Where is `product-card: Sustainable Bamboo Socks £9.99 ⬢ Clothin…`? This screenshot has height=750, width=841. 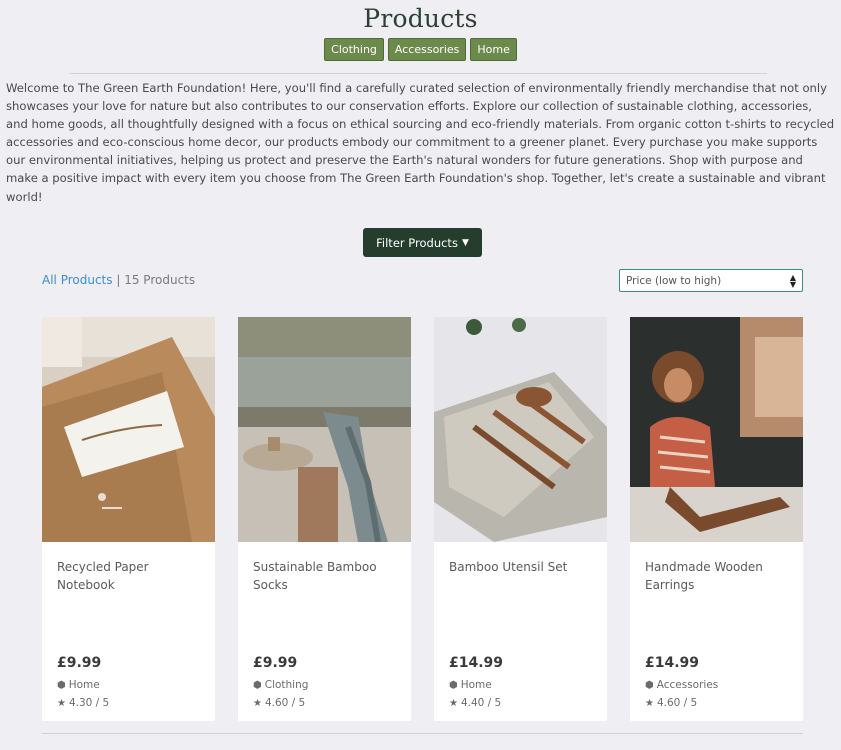 product-card: Sustainable Bamboo Socks £9.99 ⬢ Clothin… is located at coordinates (324, 519).